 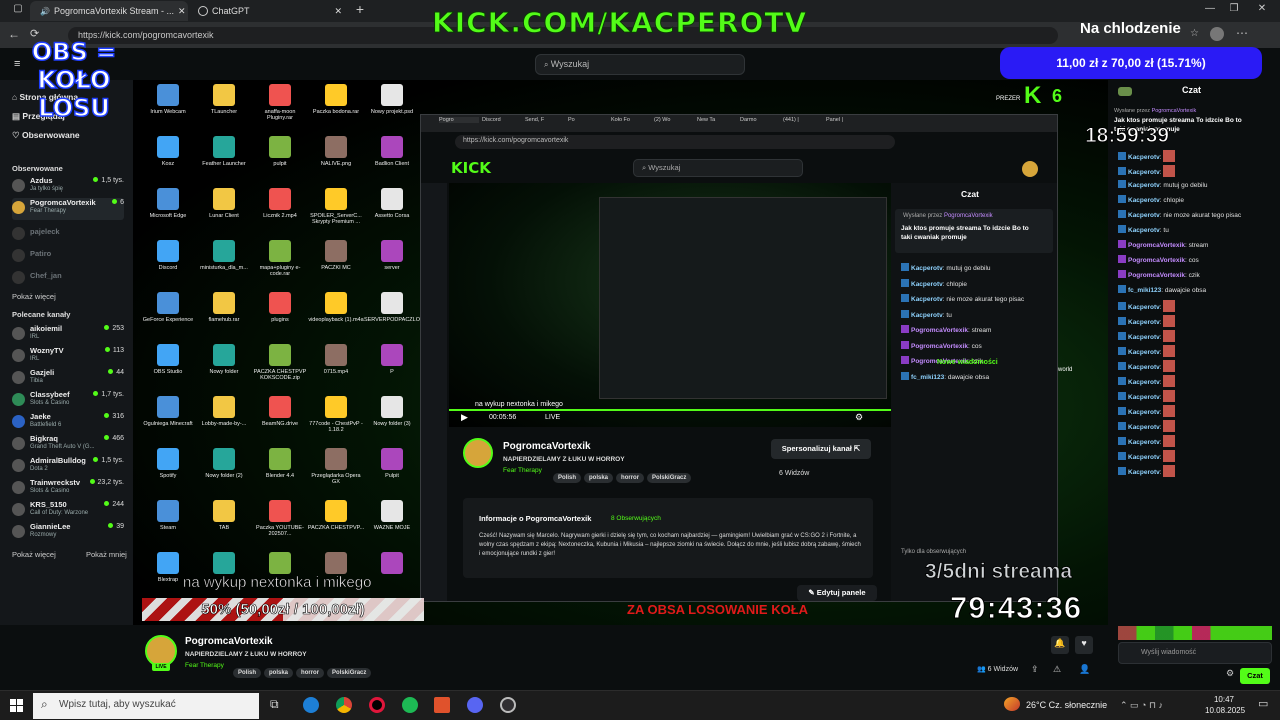 I want to click on chat-input: Wyślij wiadomość, so click(x=1195, y=653).